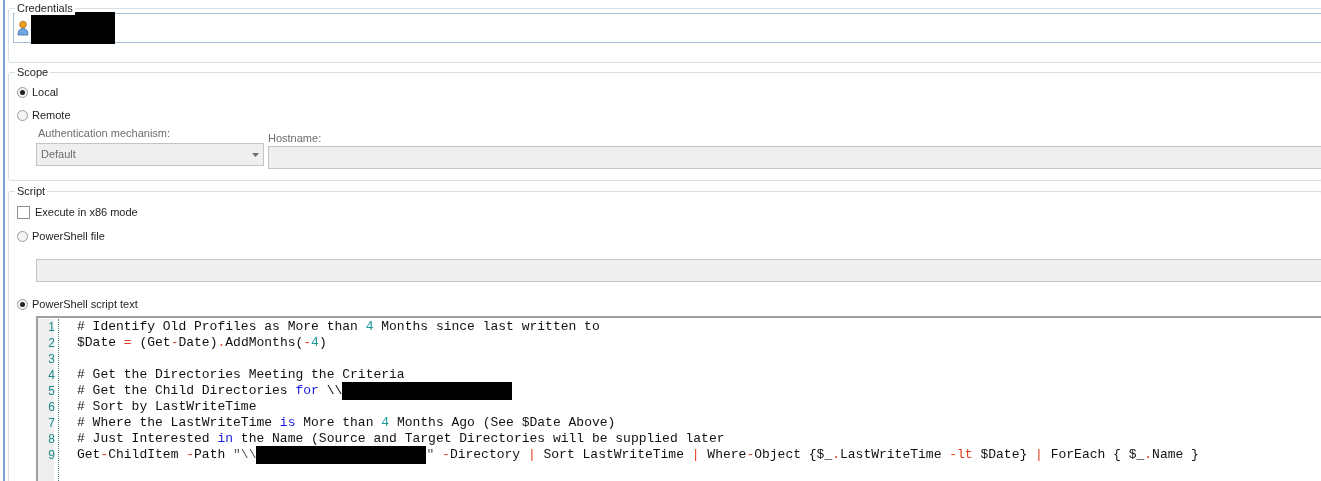 The width and height of the screenshot is (1321, 481). Describe the element at coordinates (45, 8) in the screenshot. I see `group-title: Credentials` at that location.